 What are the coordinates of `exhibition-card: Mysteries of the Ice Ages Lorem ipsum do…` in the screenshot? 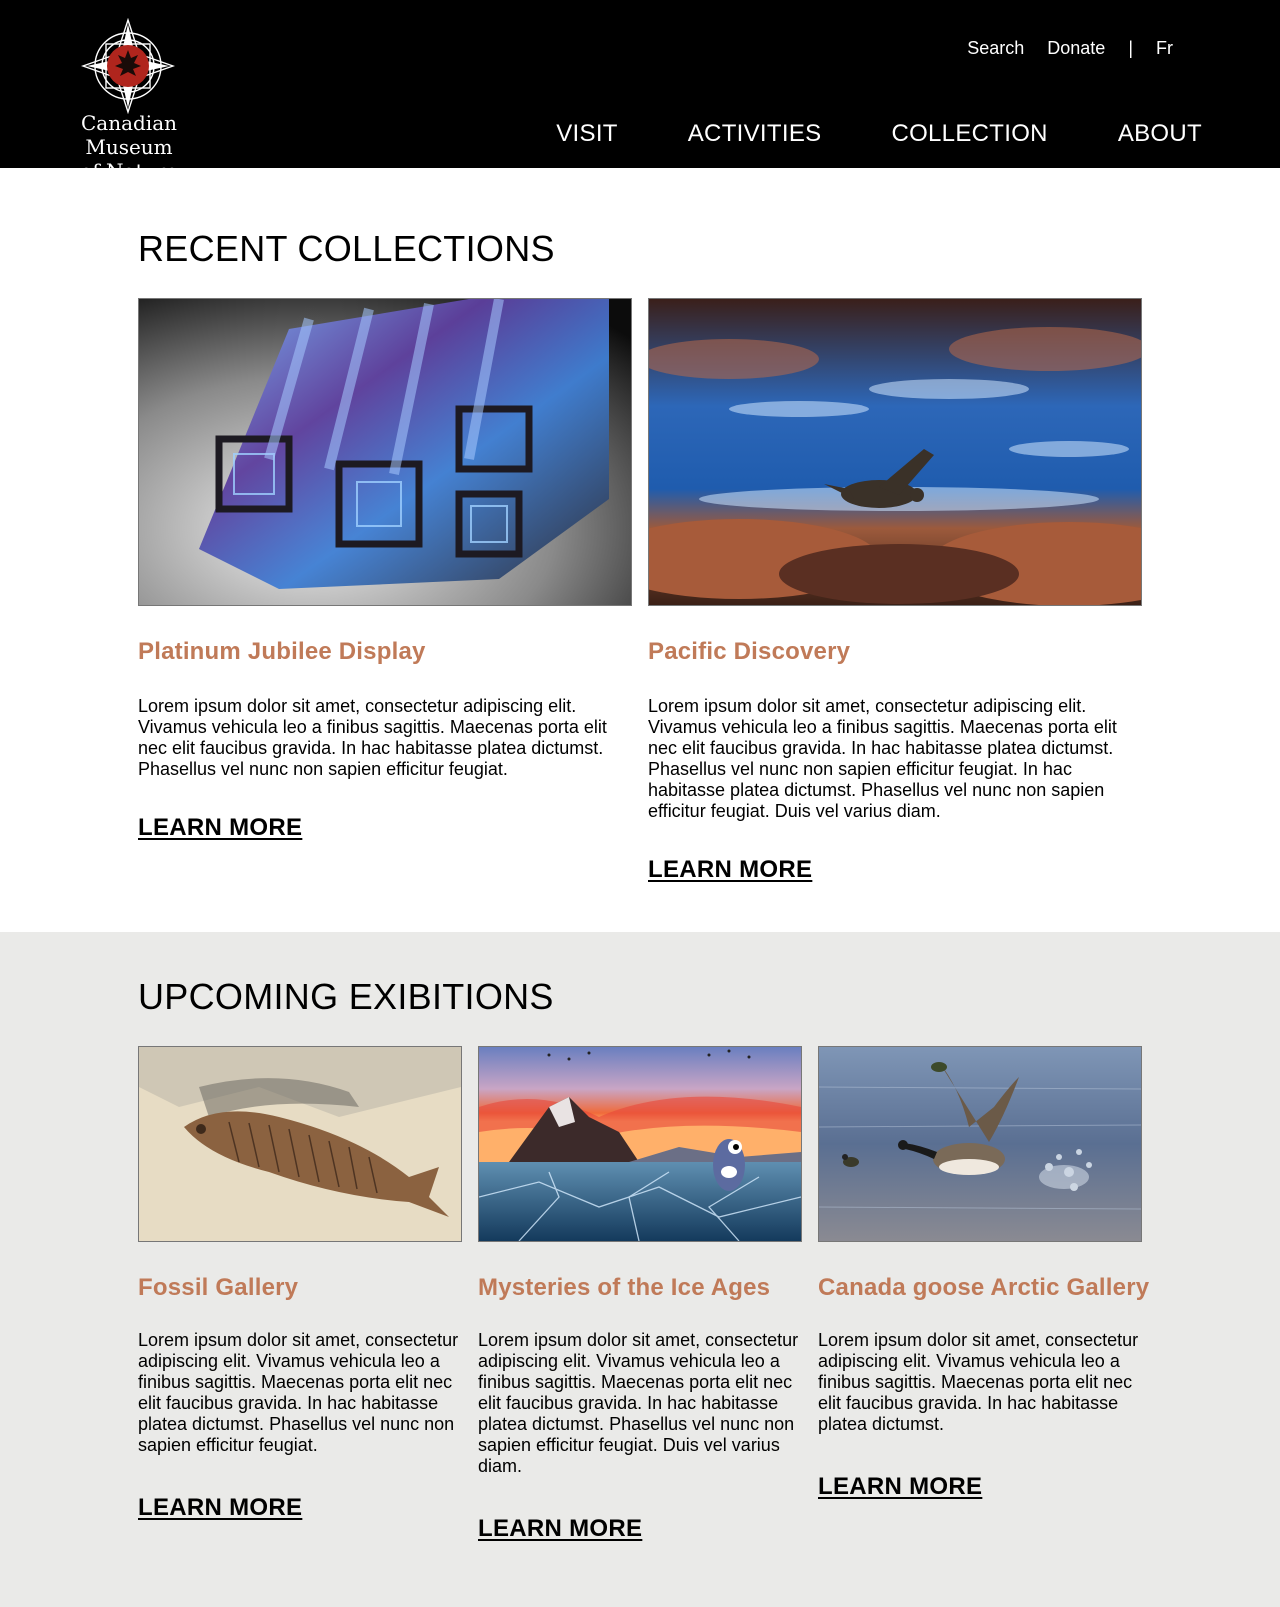 It's located at (640, 1294).